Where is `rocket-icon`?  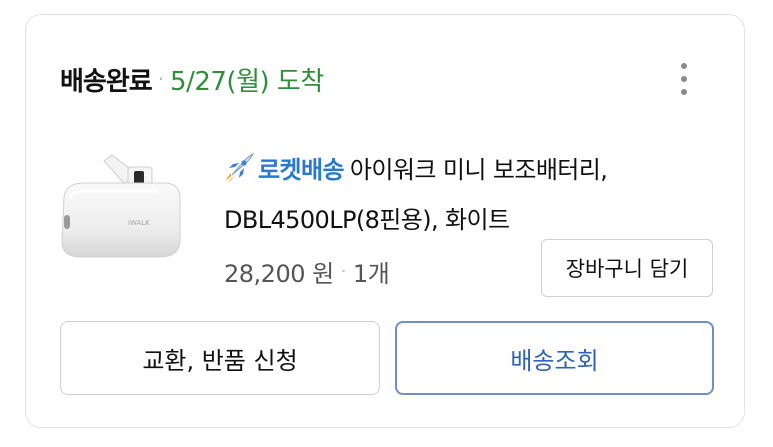 rocket-icon is located at coordinates (239, 166).